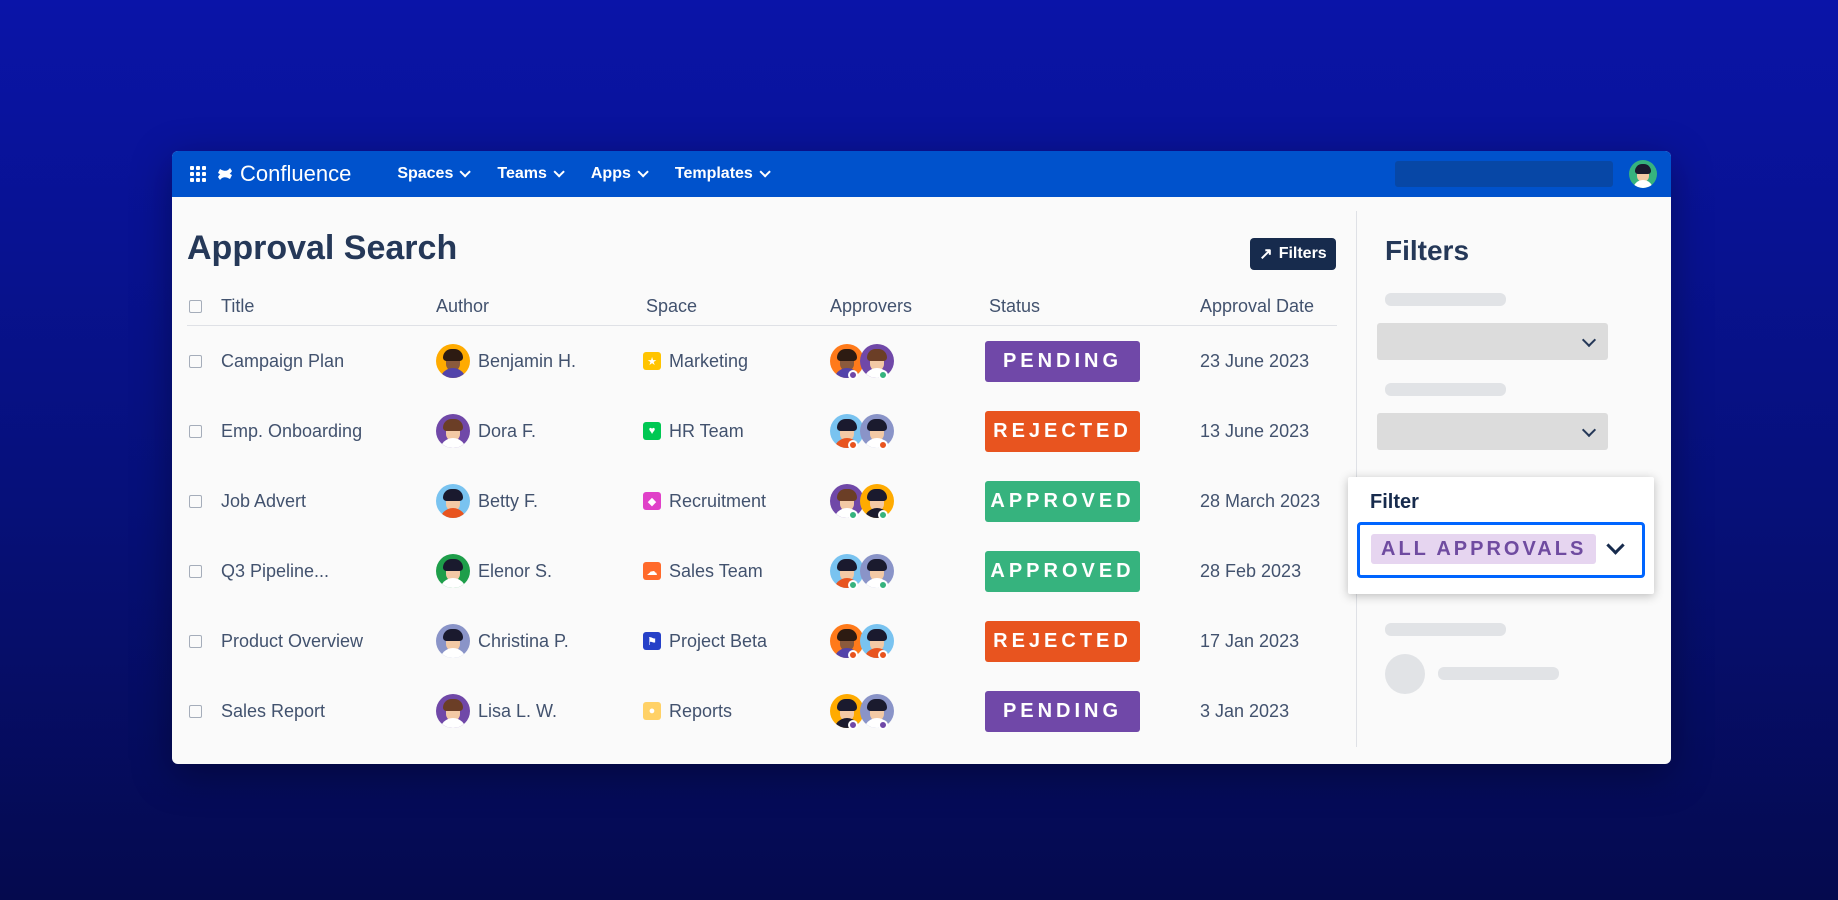 The height and width of the screenshot is (900, 1838). What do you see at coordinates (1062, 501) in the screenshot?
I see `row-status: APPROVED` at bounding box center [1062, 501].